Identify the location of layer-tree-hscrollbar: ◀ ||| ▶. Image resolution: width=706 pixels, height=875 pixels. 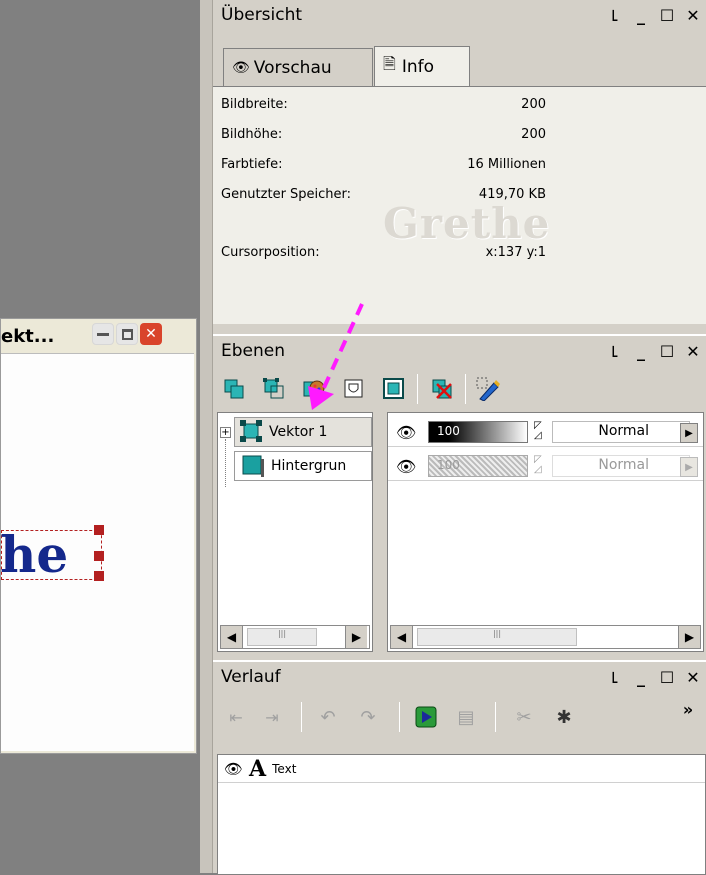
(295, 637).